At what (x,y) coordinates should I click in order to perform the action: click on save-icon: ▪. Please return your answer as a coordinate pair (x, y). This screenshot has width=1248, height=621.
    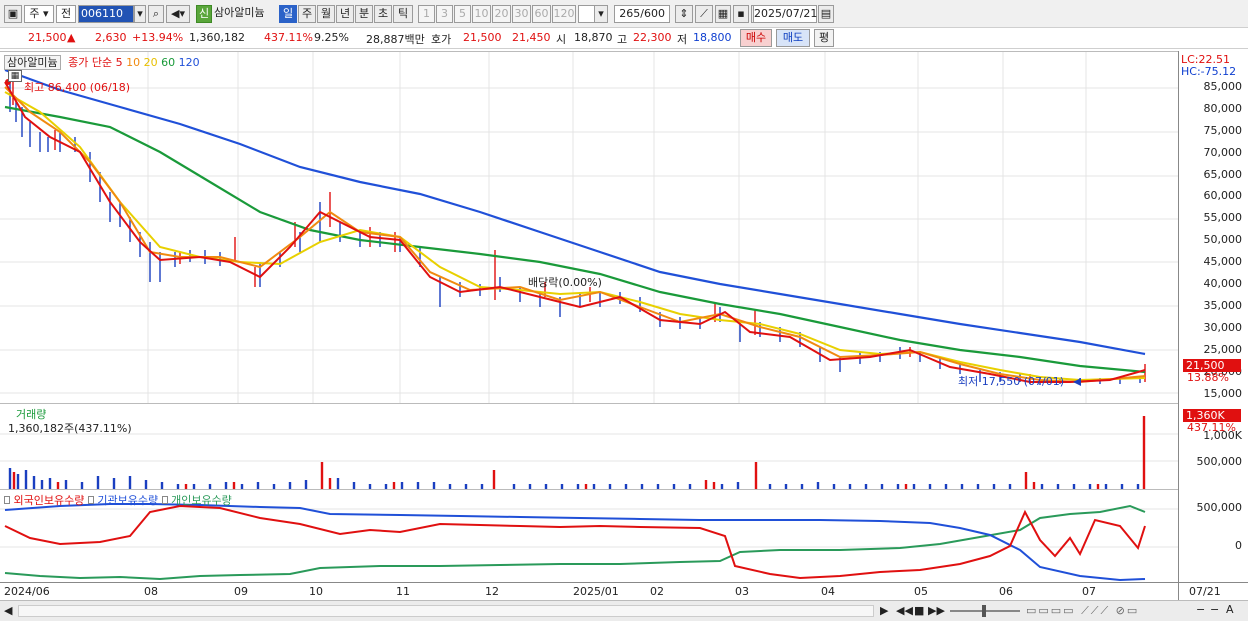
    Looking at the image, I should click on (741, 14).